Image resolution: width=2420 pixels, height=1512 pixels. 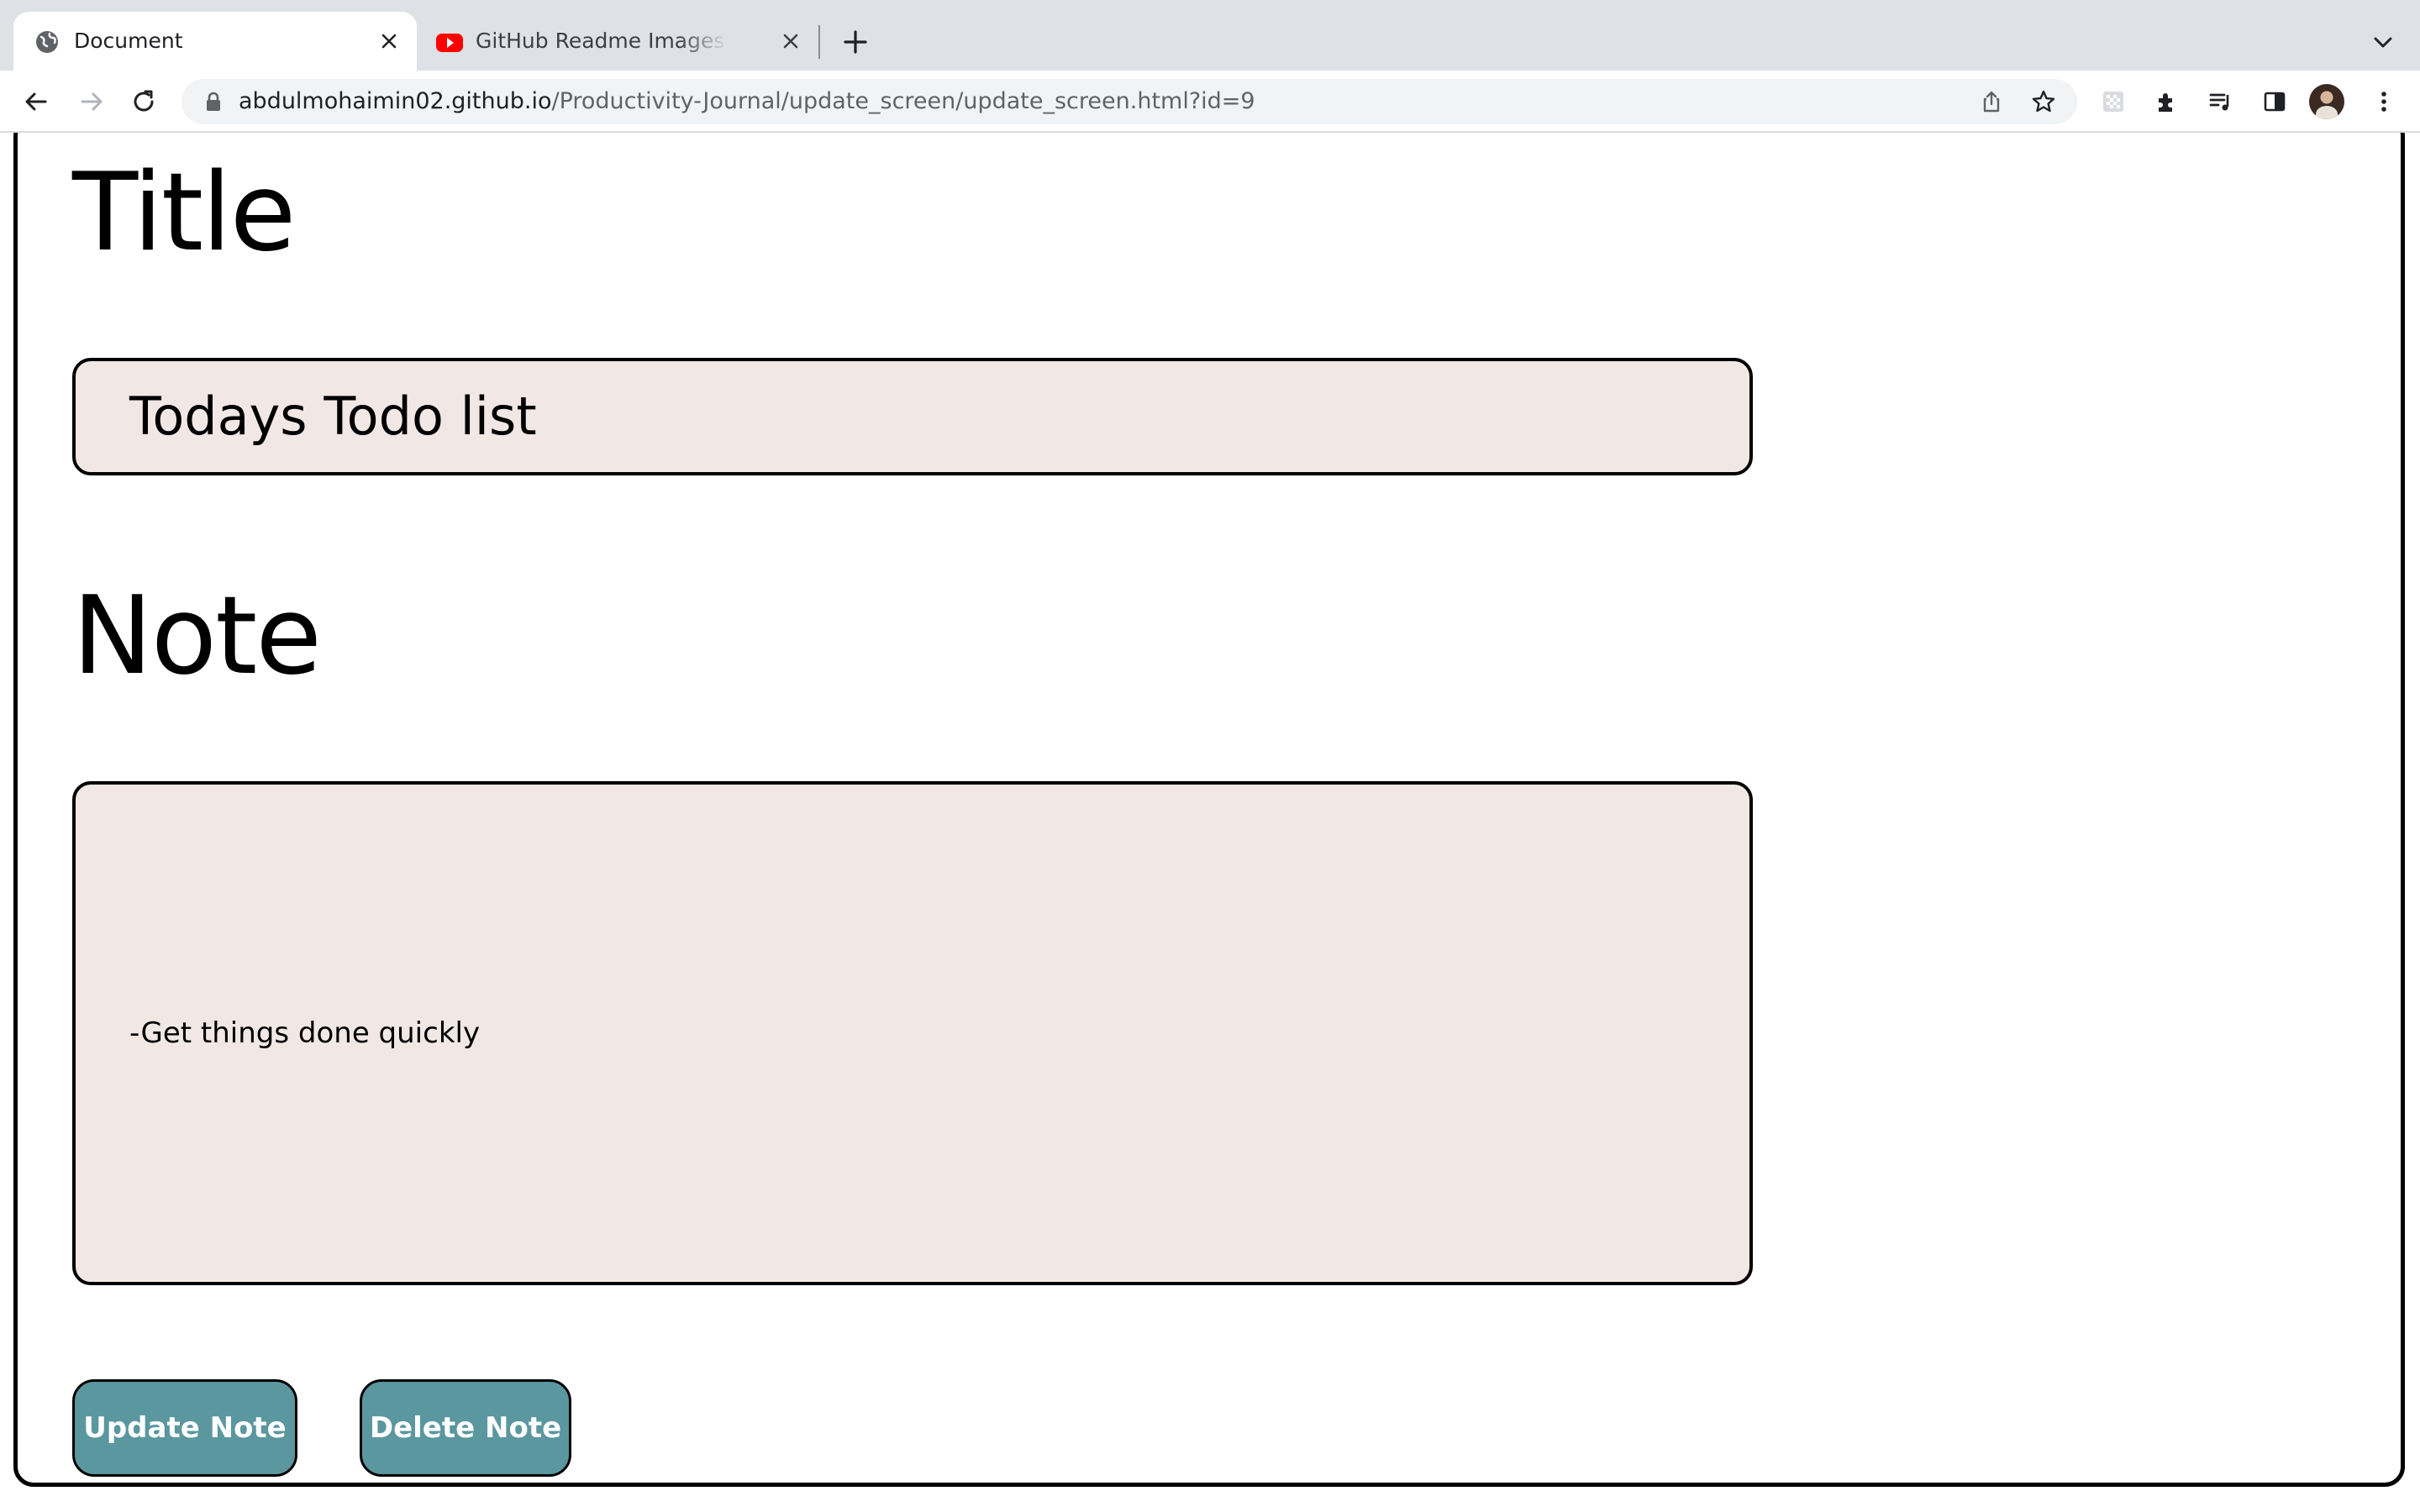 What do you see at coordinates (2221, 101) in the screenshot?
I see `media-queue-icon` at bounding box center [2221, 101].